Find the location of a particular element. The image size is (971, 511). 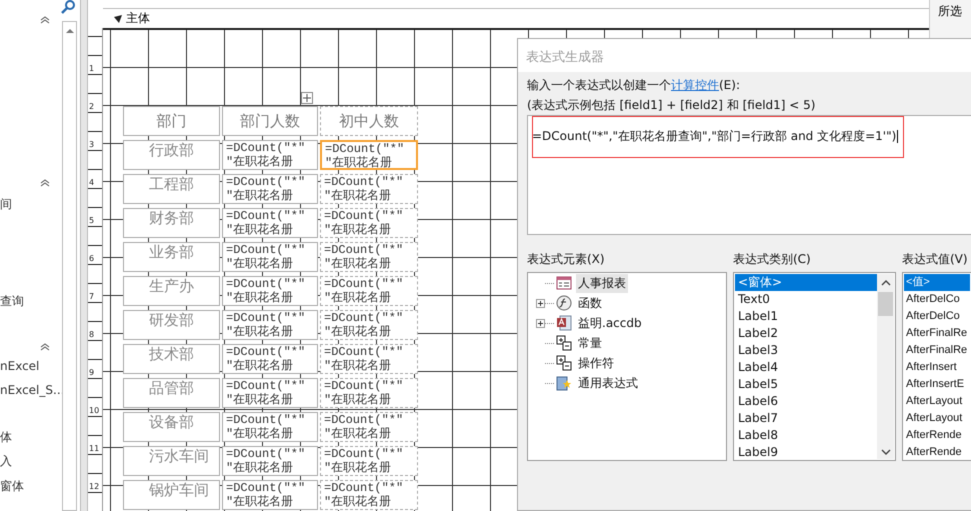

search-icon is located at coordinates (68, 7).